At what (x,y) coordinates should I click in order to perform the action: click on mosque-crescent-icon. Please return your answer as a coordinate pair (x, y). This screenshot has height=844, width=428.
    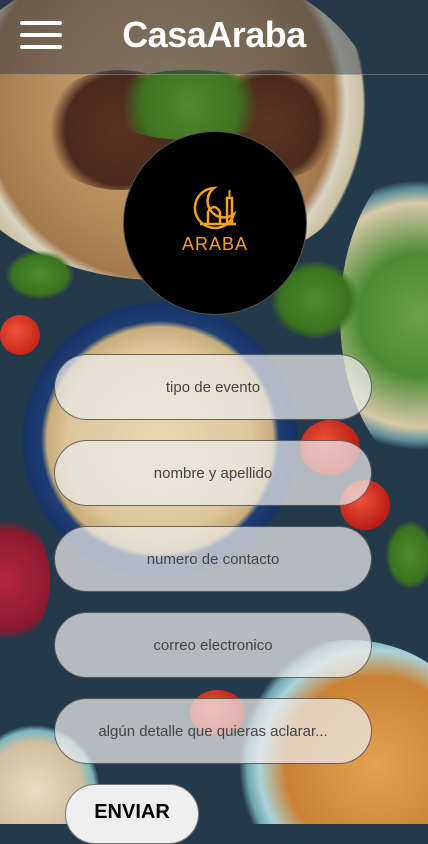
    Looking at the image, I should click on (215, 208).